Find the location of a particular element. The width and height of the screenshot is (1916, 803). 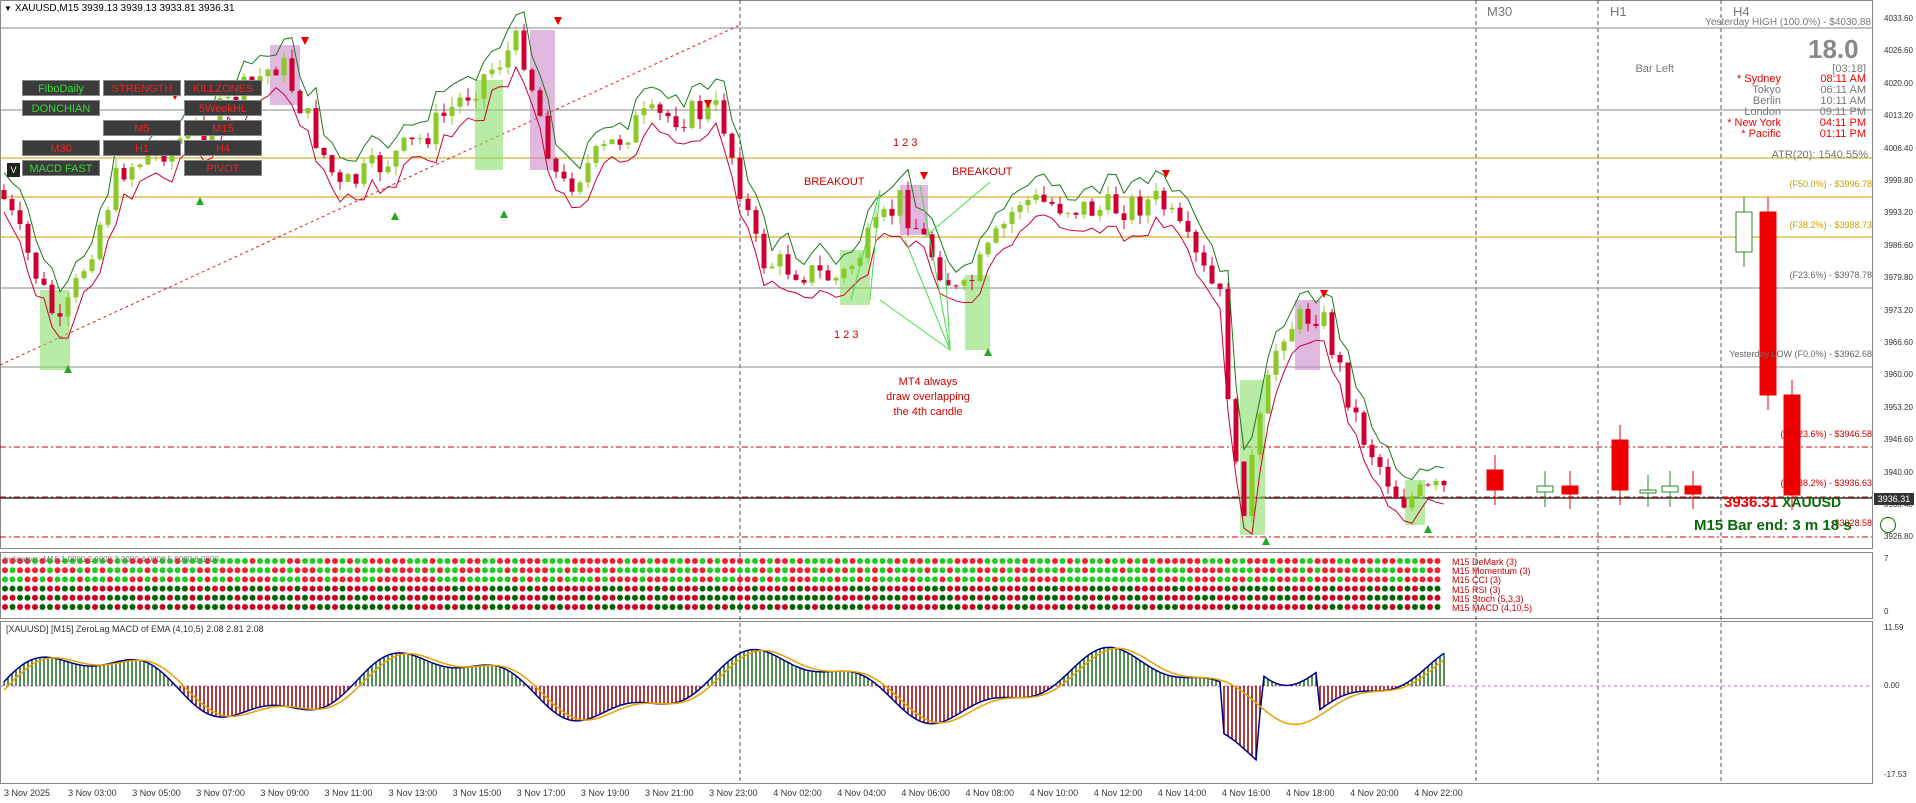

panel-button-killzones: KILLZONES is located at coordinates (223, 88).